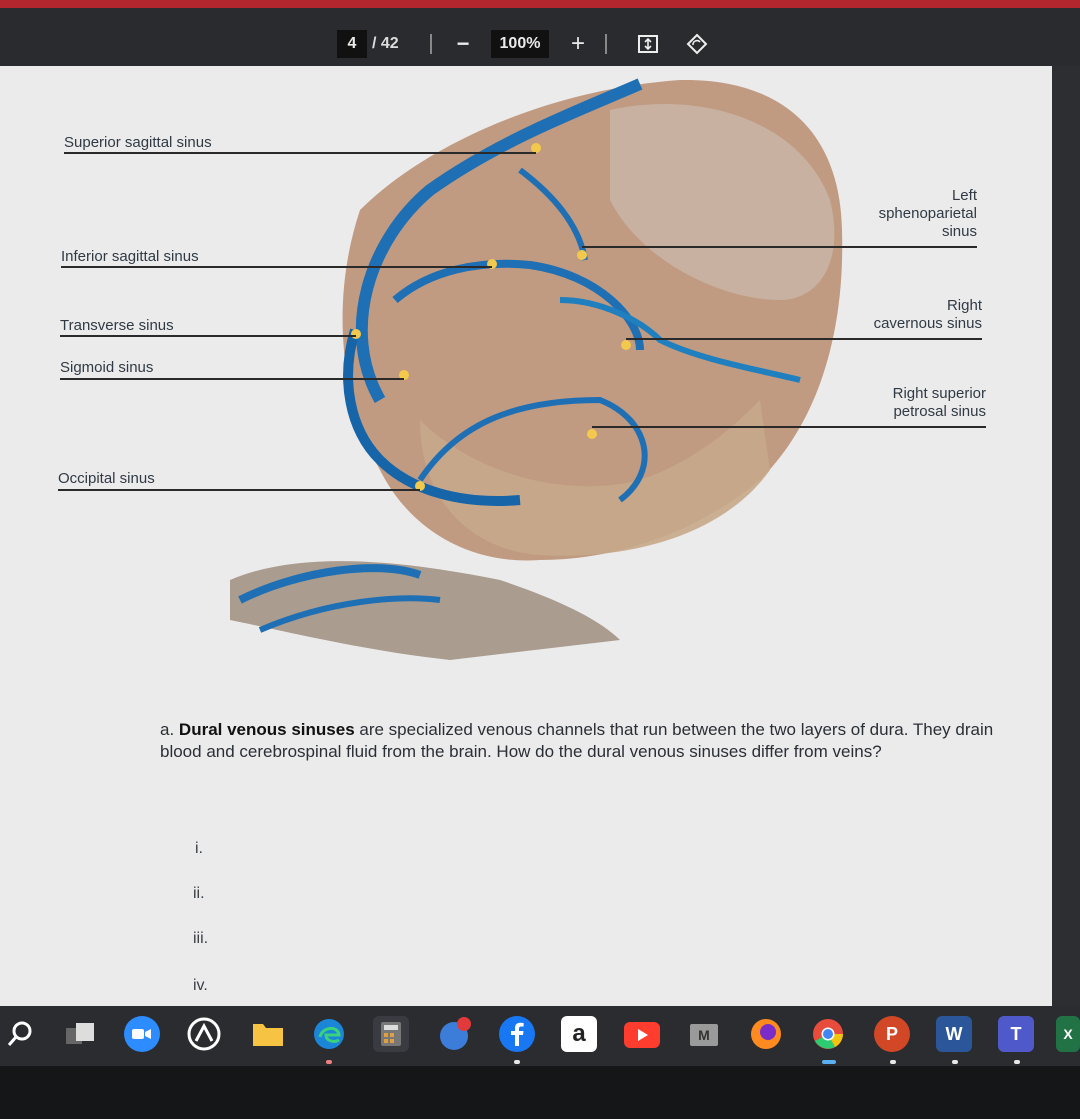  I want to click on monitor-bezel, so click(540, 1092).